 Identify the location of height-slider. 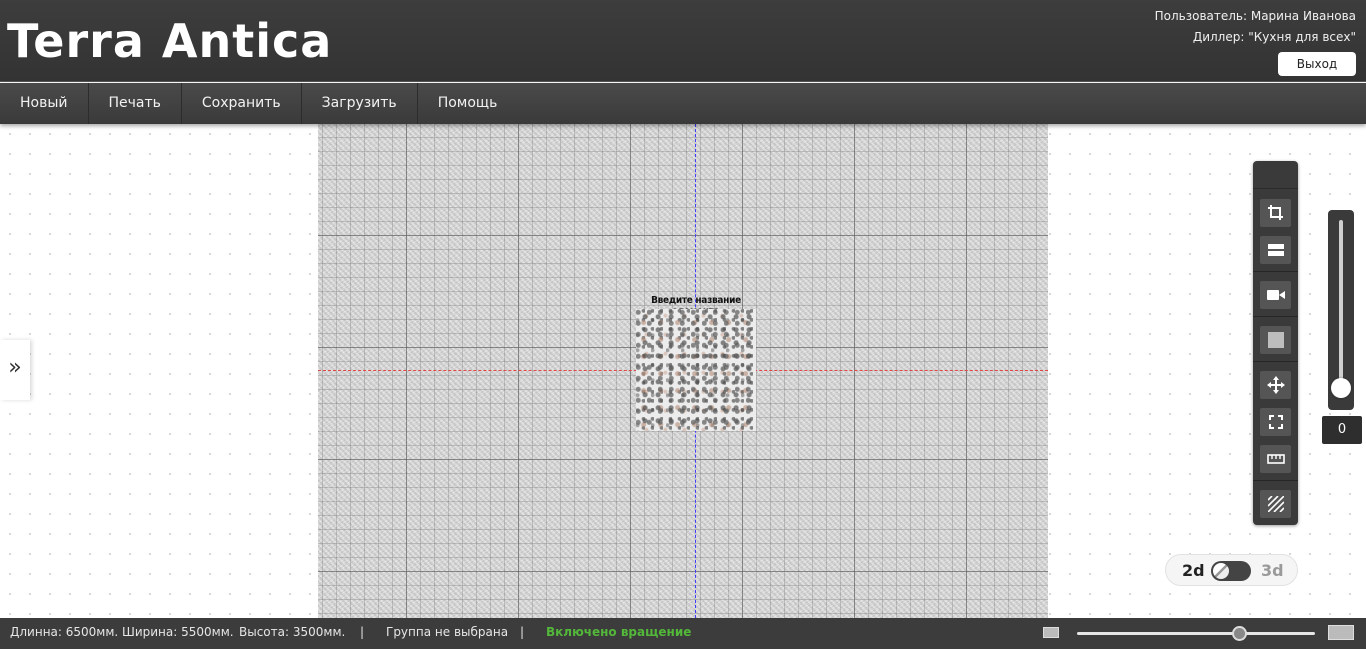
(1341, 310).